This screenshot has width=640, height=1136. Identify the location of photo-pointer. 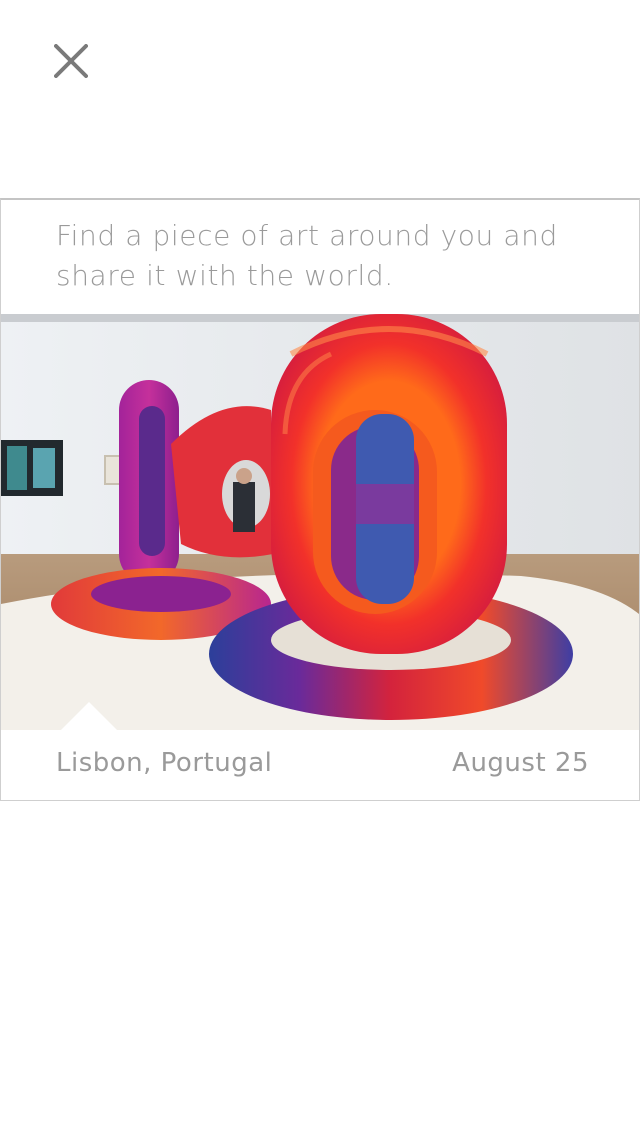
(89, 716).